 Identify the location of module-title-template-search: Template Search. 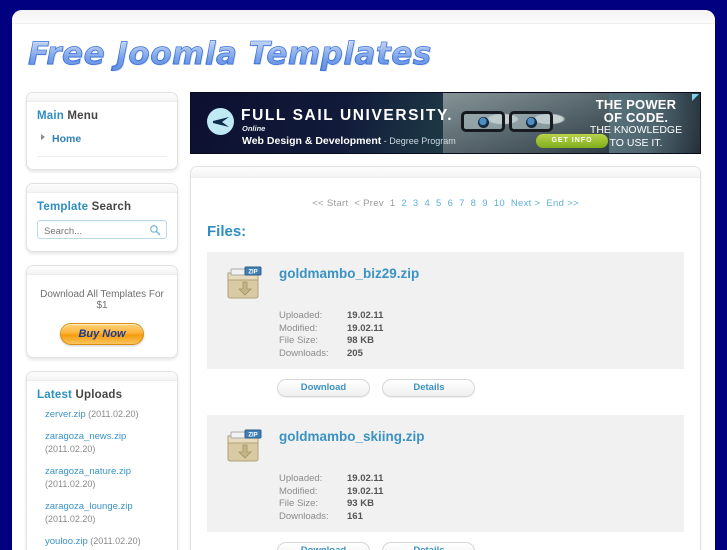
(102, 207).